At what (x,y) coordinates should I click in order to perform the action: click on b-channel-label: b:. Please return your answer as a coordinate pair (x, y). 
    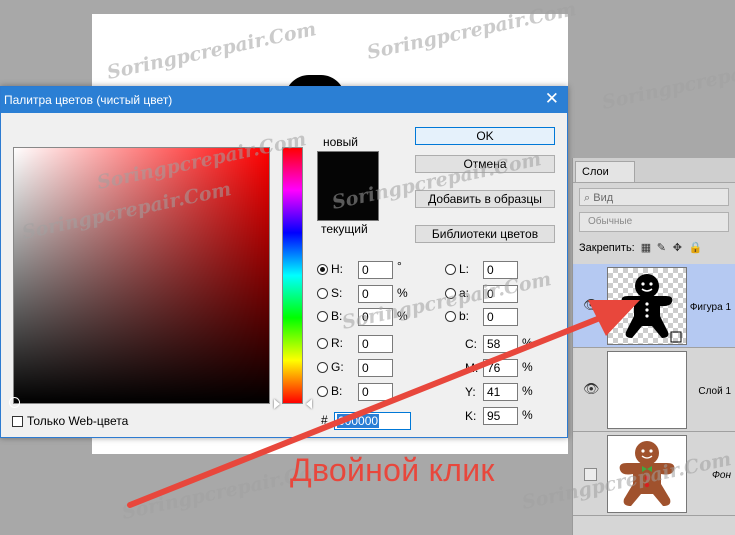
    Looking at the image, I should click on (464, 316).